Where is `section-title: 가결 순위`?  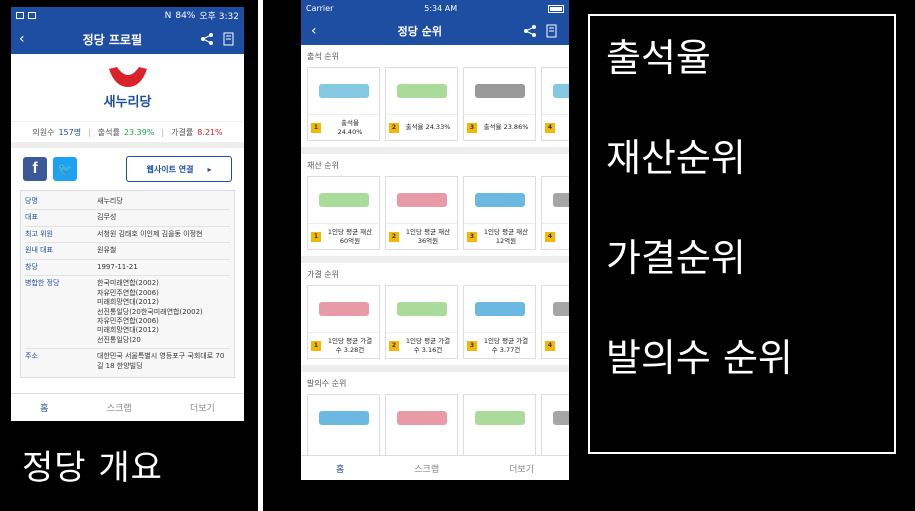 section-title: 가결 순위 is located at coordinates (323, 274).